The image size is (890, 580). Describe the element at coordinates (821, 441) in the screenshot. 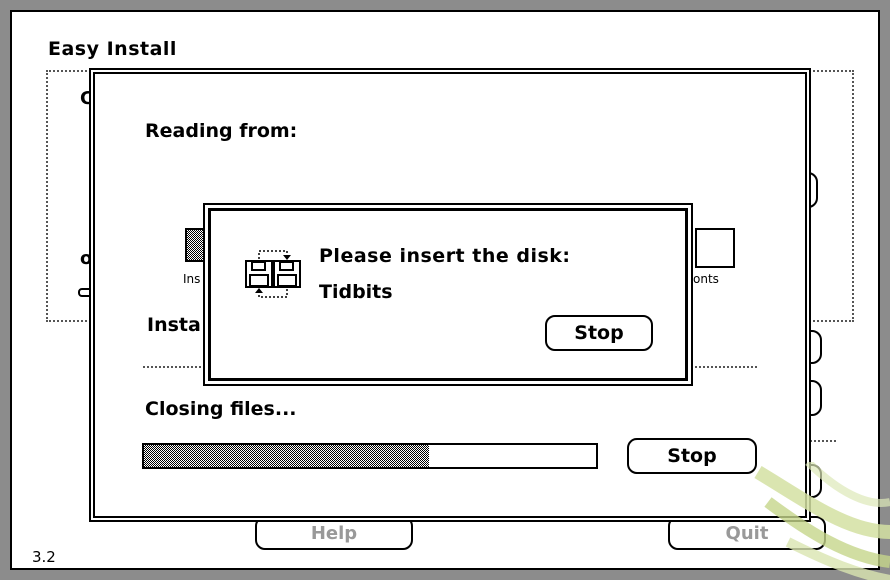

I see `obscured-divider` at that location.